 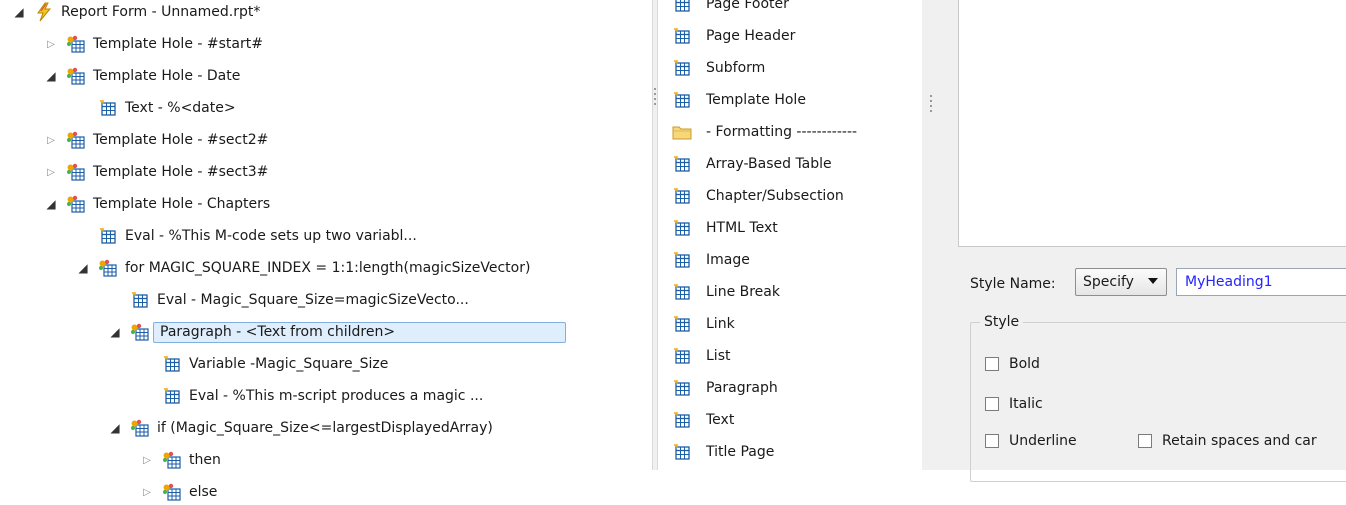 What do you see at coordinates (775, 196) in the screenshot?
I see `palette-item-label: Chapter/Subsection` at bounding box center [775, 196].